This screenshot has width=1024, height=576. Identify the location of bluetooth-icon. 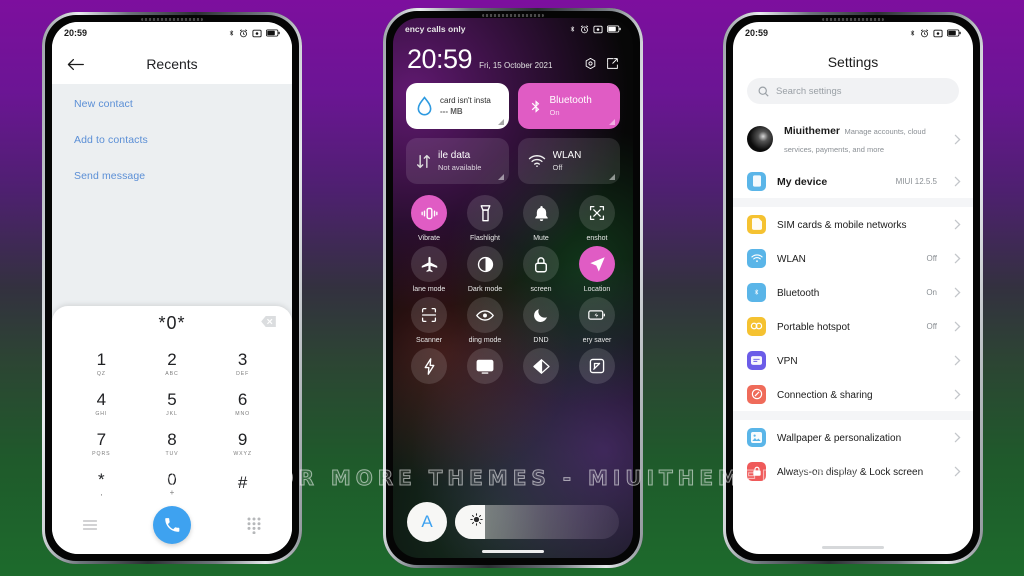
(535, 106).